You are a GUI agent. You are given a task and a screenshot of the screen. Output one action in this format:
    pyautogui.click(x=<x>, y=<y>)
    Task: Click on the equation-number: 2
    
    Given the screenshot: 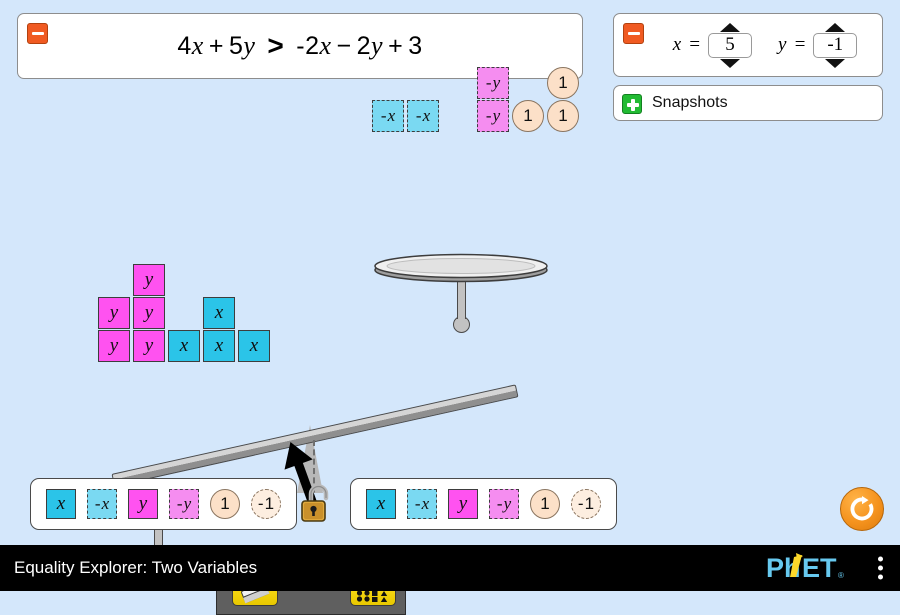 What is the action you would take?
    pyautogui.click(x=364, y=45)
    